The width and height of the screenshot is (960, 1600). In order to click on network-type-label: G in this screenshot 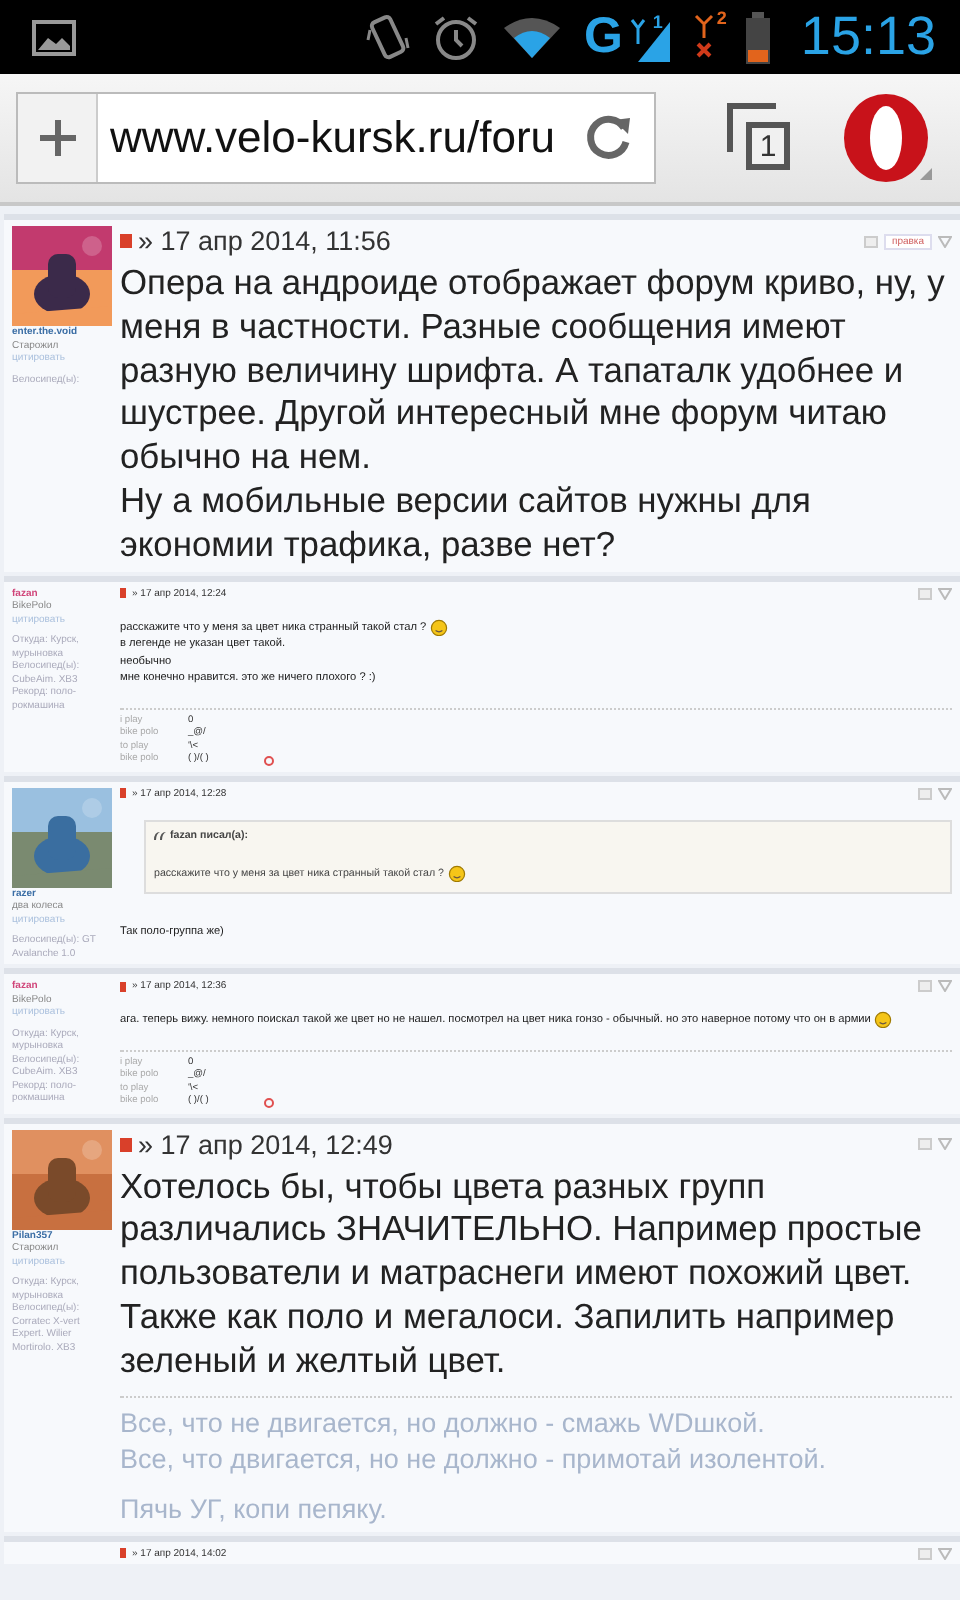, I will do `click(603, 37)`.